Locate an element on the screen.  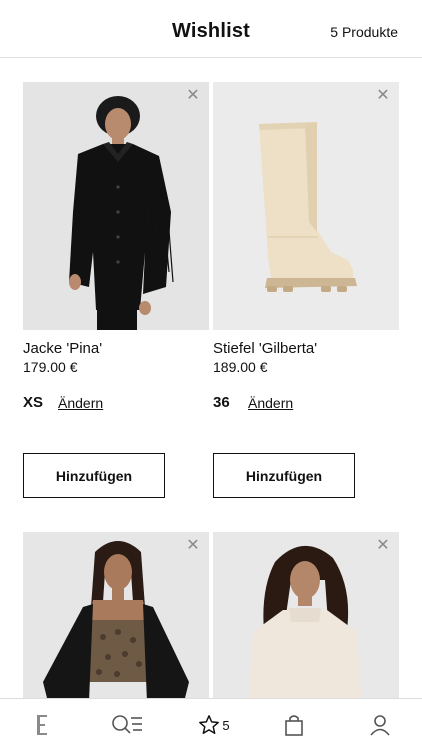
wishlist-count-badge: 5 is located at coordinates (226, 725).